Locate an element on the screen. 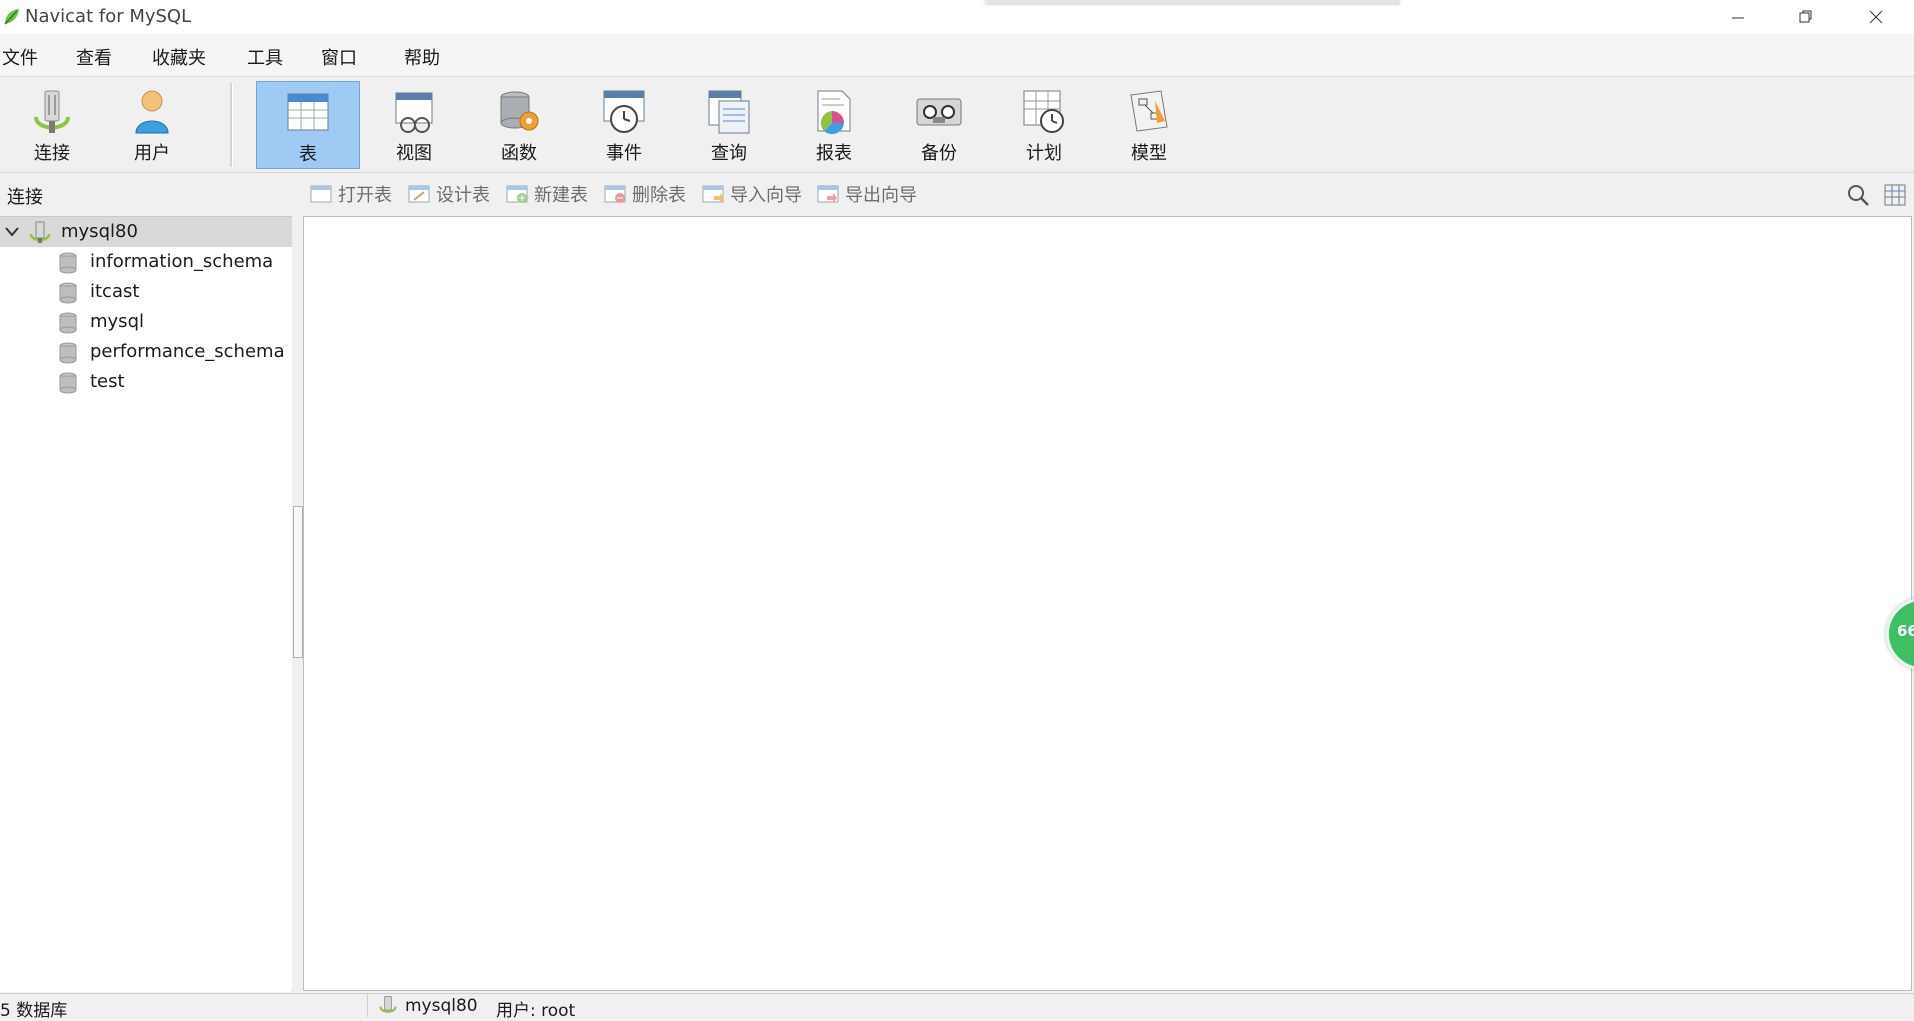 The width and height of the screenshot is (1914, 1021). model-button: 模型 is located at coordinates (1149, 125).